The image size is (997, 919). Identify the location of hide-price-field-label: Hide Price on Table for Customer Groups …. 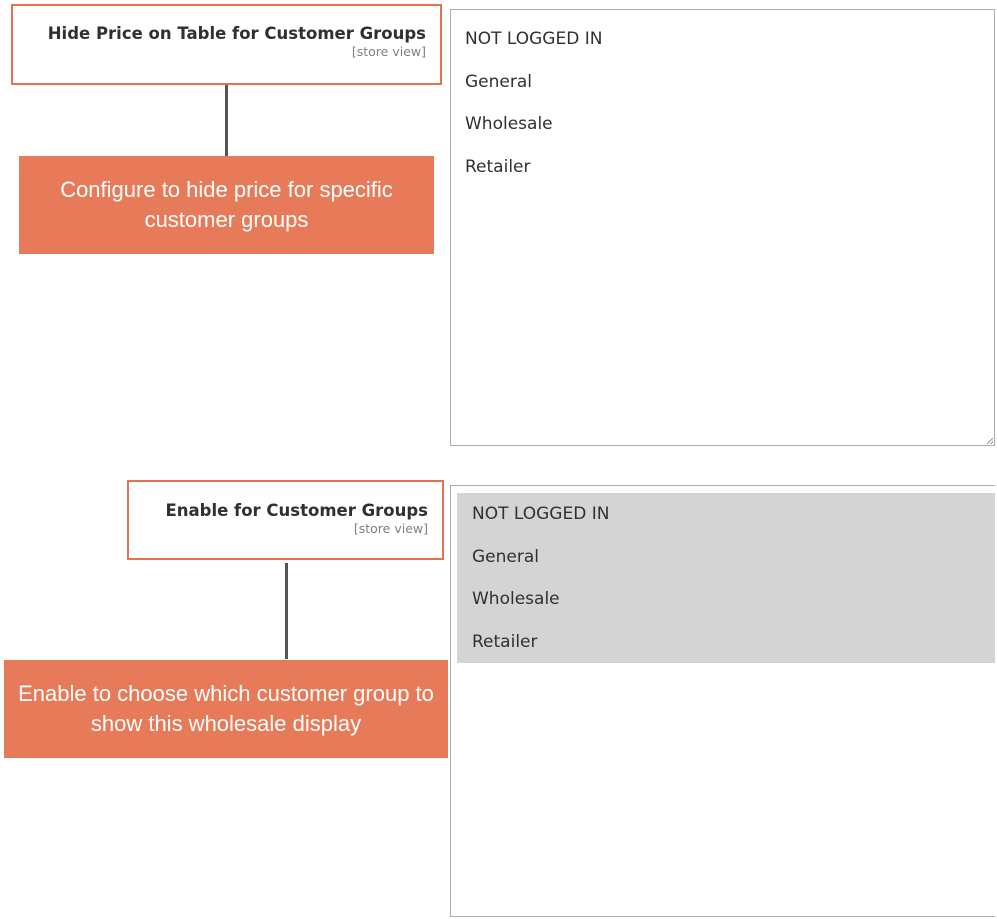
(226, 44).